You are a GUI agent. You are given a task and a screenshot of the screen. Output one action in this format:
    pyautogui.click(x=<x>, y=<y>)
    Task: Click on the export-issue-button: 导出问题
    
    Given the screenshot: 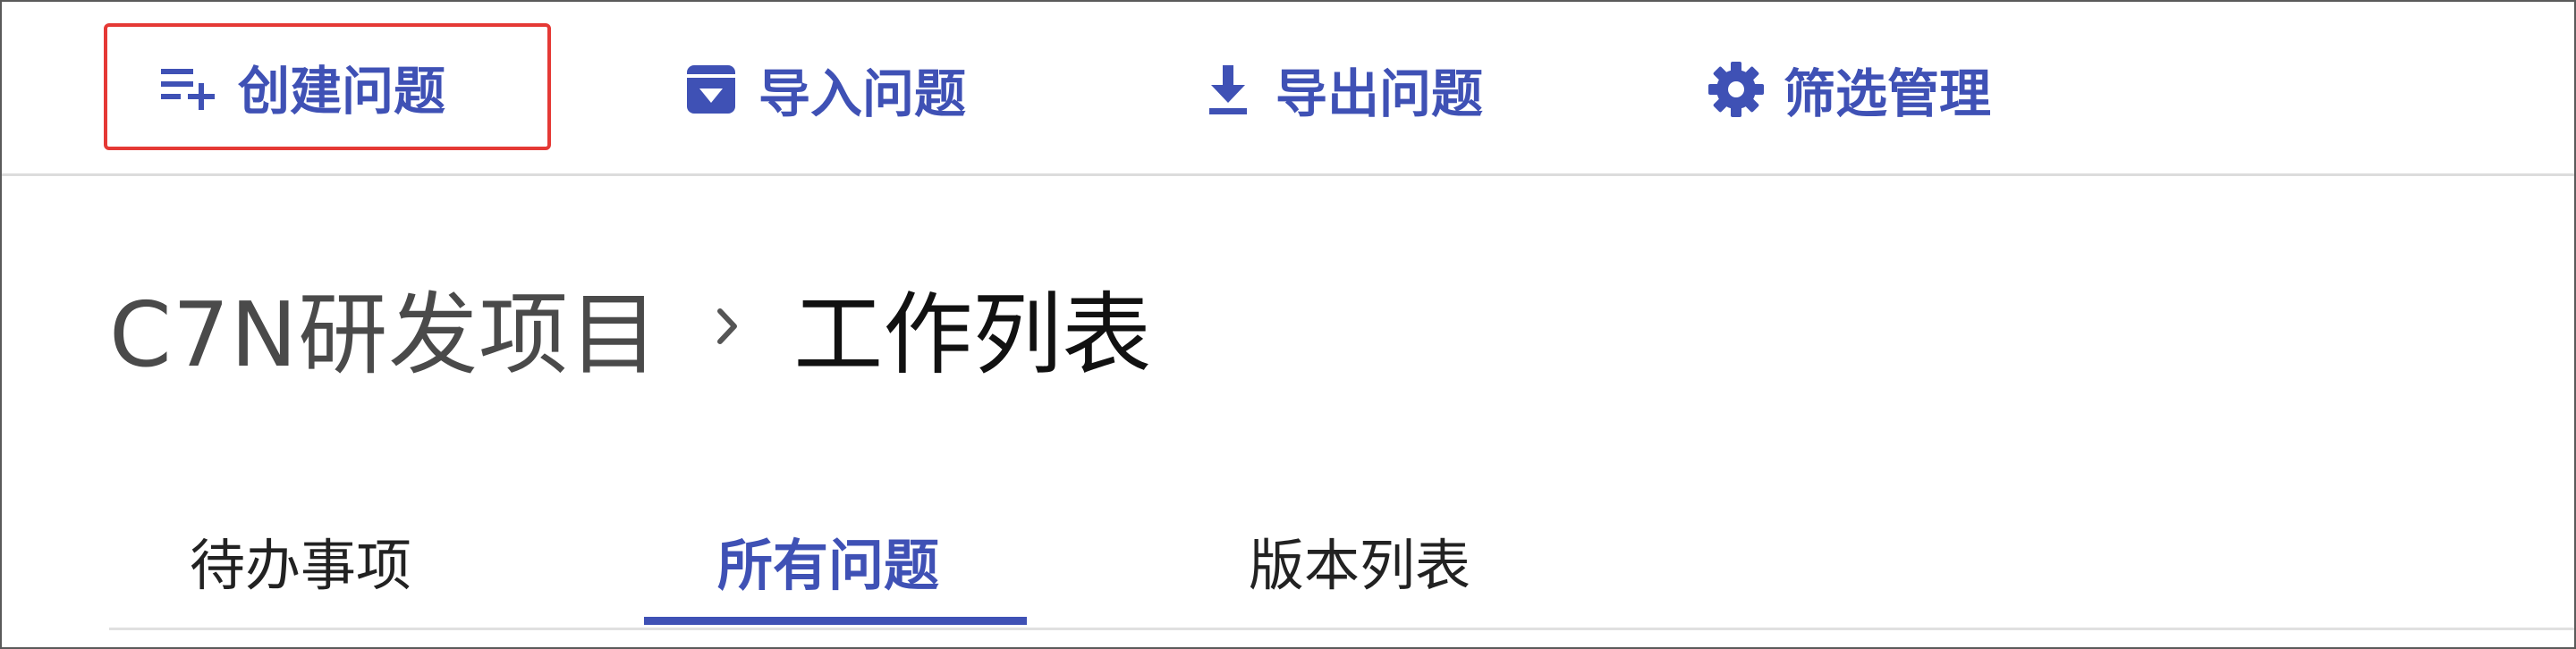 What is the action you would take?
    pyautogui.click(x=1340, y=89)
    